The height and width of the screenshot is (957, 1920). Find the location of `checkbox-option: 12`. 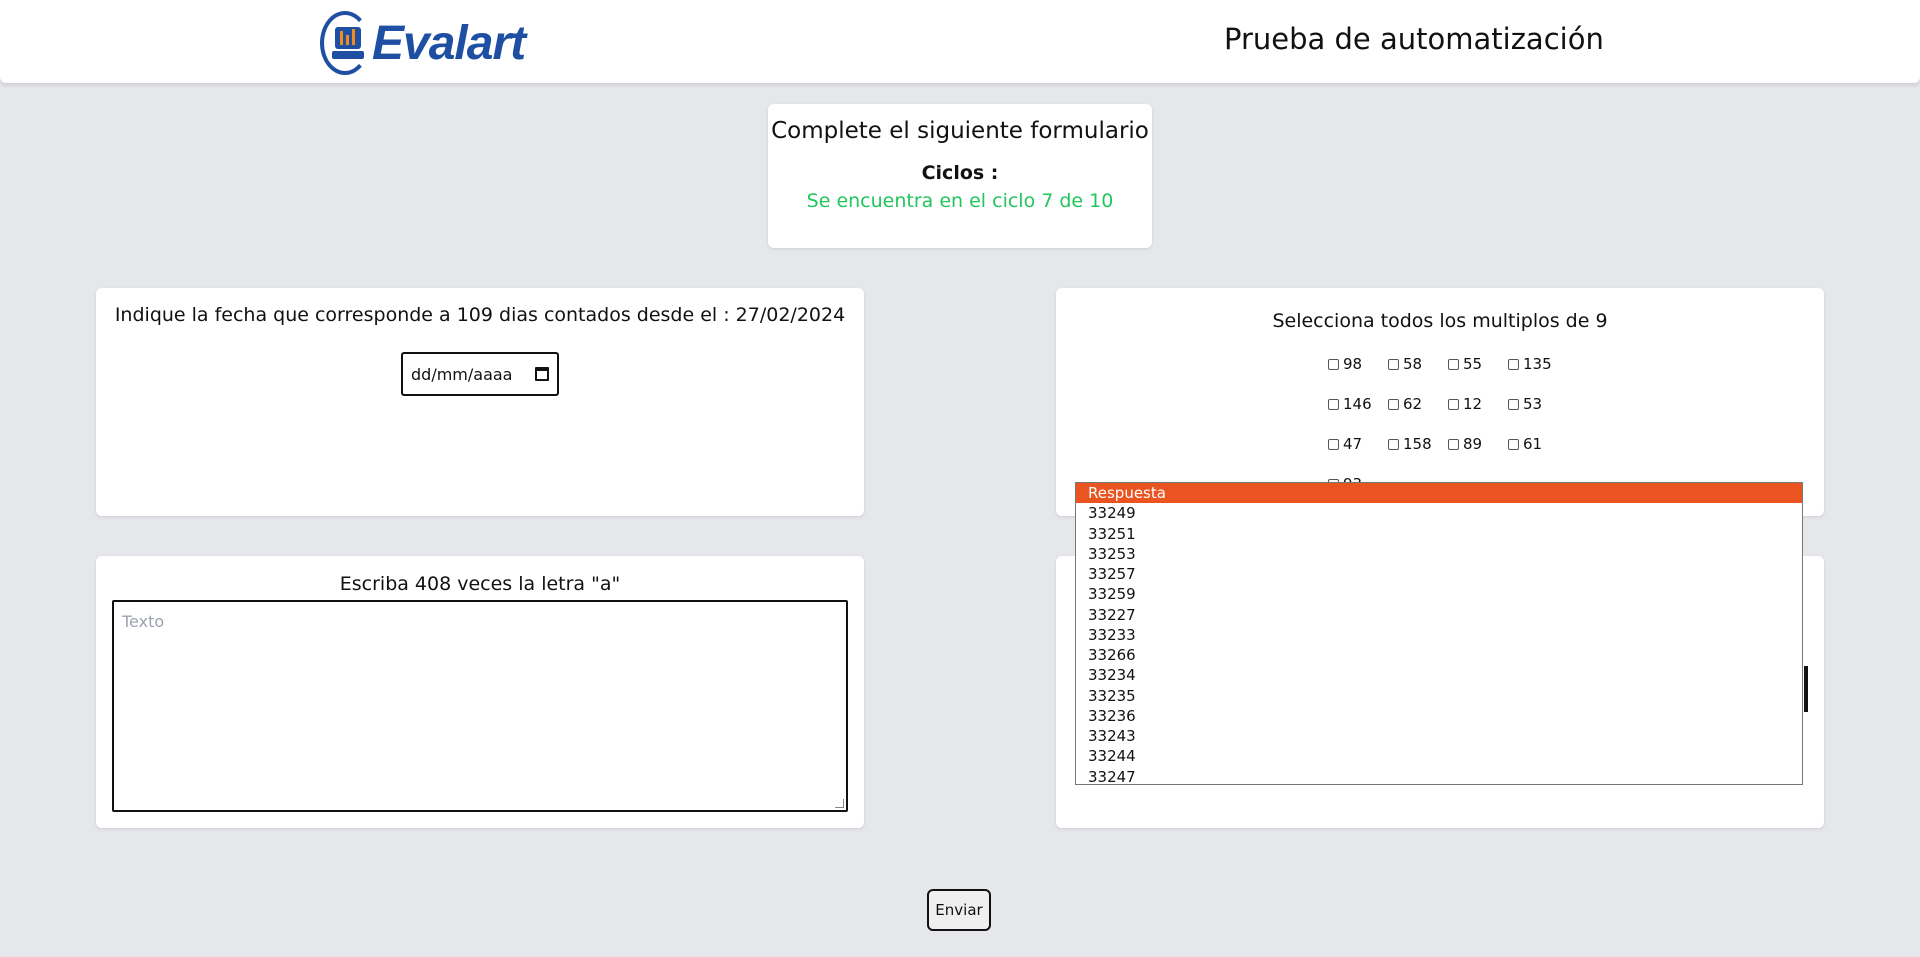

checkbox-option: 12 is located at coordinates (1465, 404).